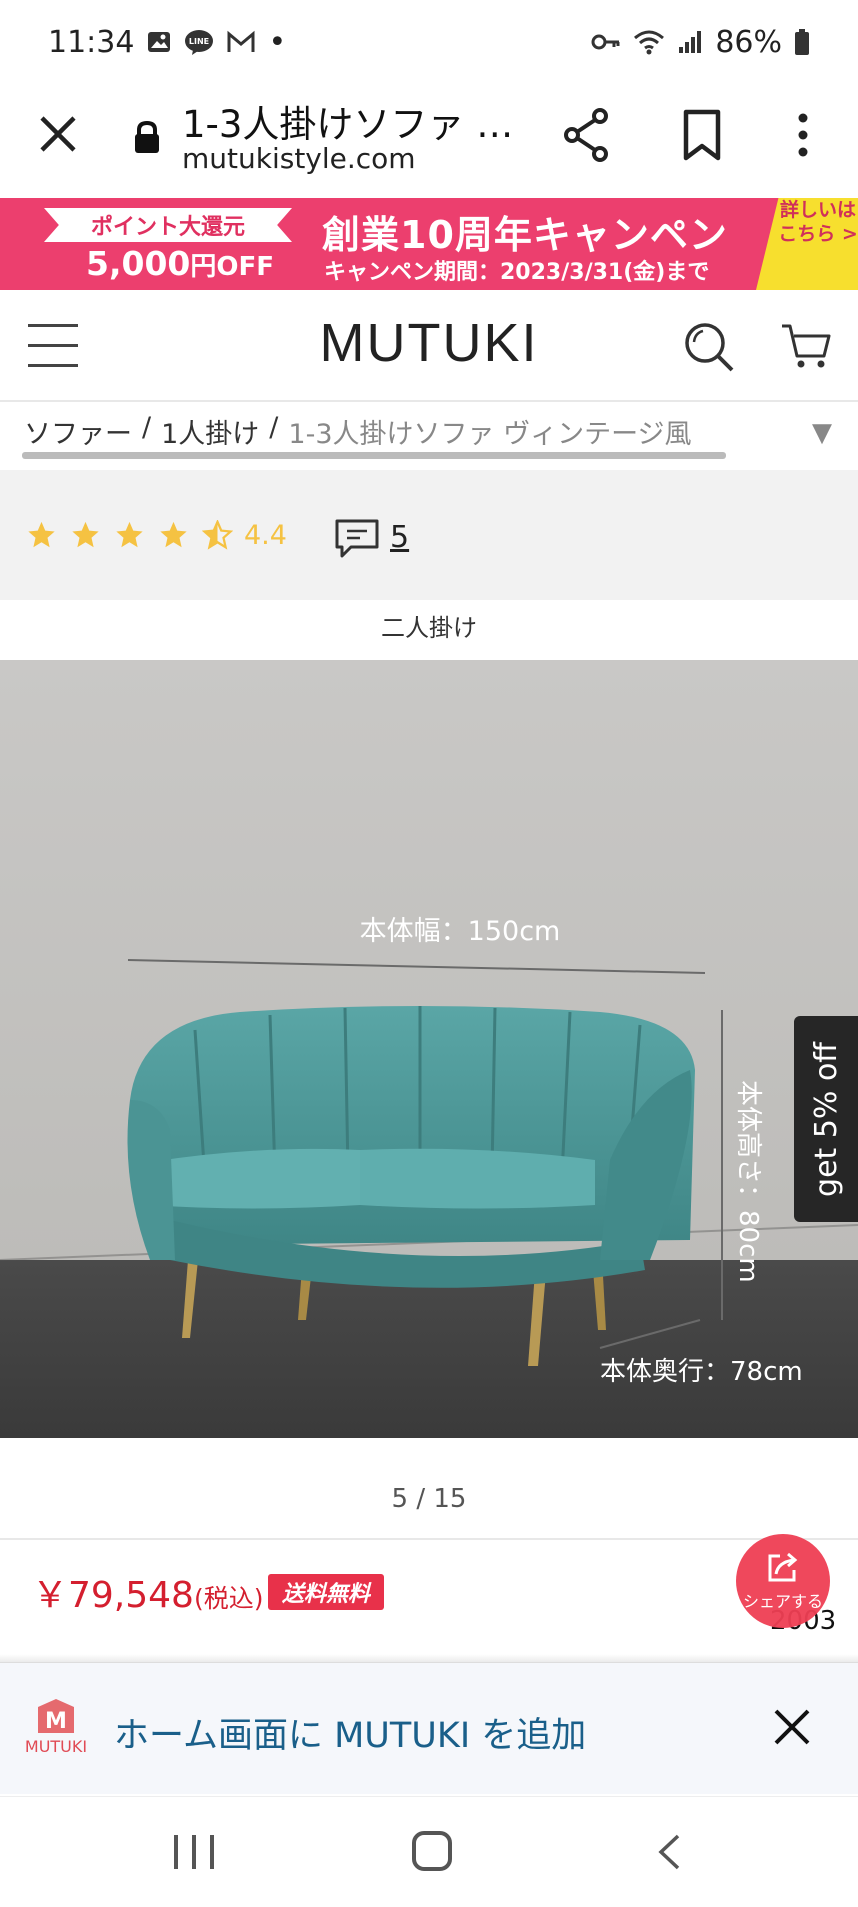 The height and width of the screenshot is (1907, 858). What do you see at coordinates (91, 42) in the screenshot?
I see `status-time: 11:34` at bounding box center [91, 42].